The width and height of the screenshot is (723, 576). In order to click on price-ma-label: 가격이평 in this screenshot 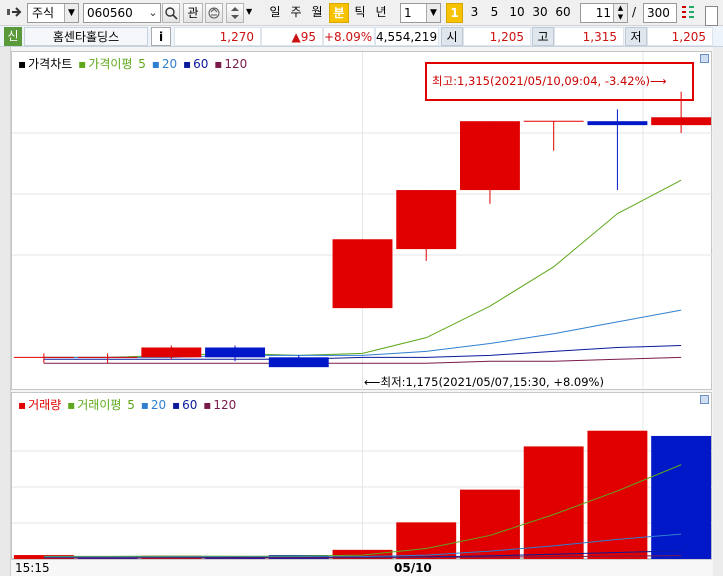, I will do `click(110, 64)`.